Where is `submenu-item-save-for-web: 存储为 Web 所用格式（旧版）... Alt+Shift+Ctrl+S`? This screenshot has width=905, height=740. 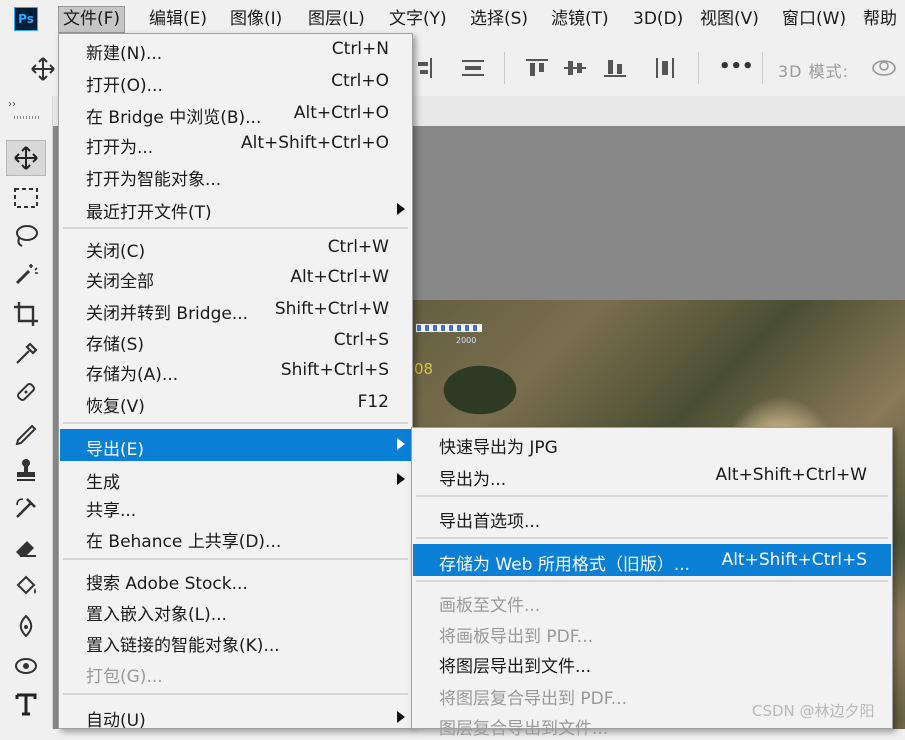
submenu-item-save-for-web: 存储为 Web 所用格式（旧版）... Alt+Shift+Ctrl+S is located at coordinates (652, 560).